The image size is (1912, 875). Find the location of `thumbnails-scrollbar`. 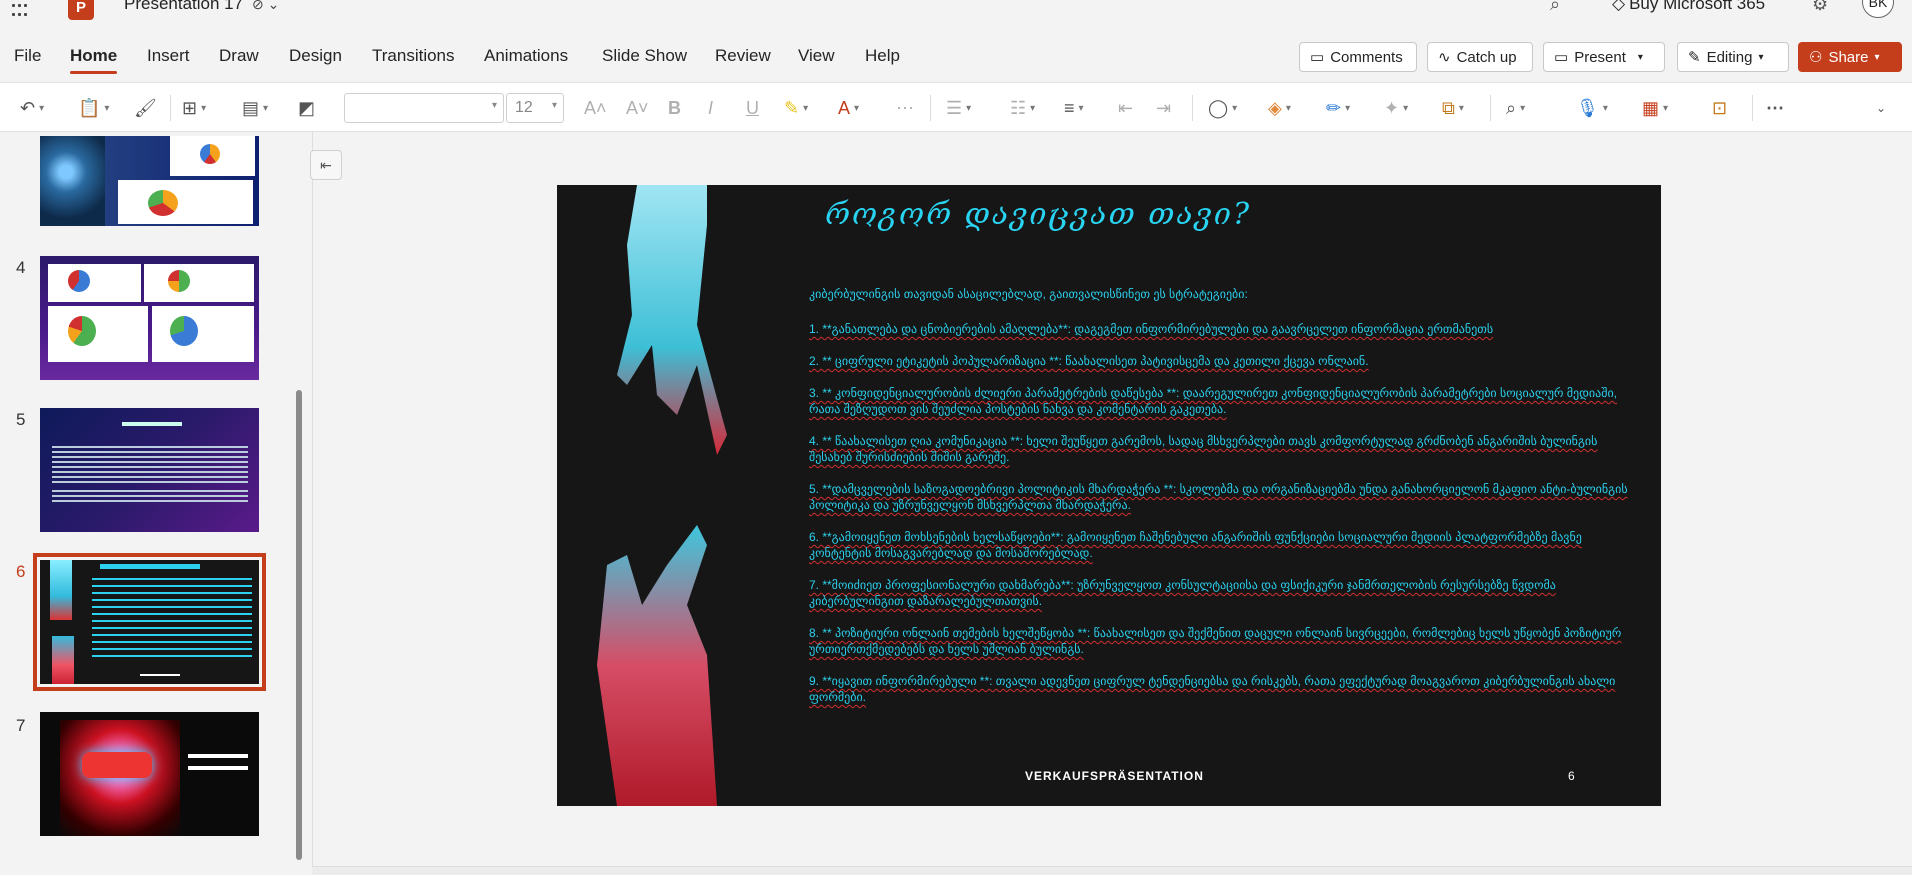

thumbnails-scrollbar is located at coordinates (299, 625).